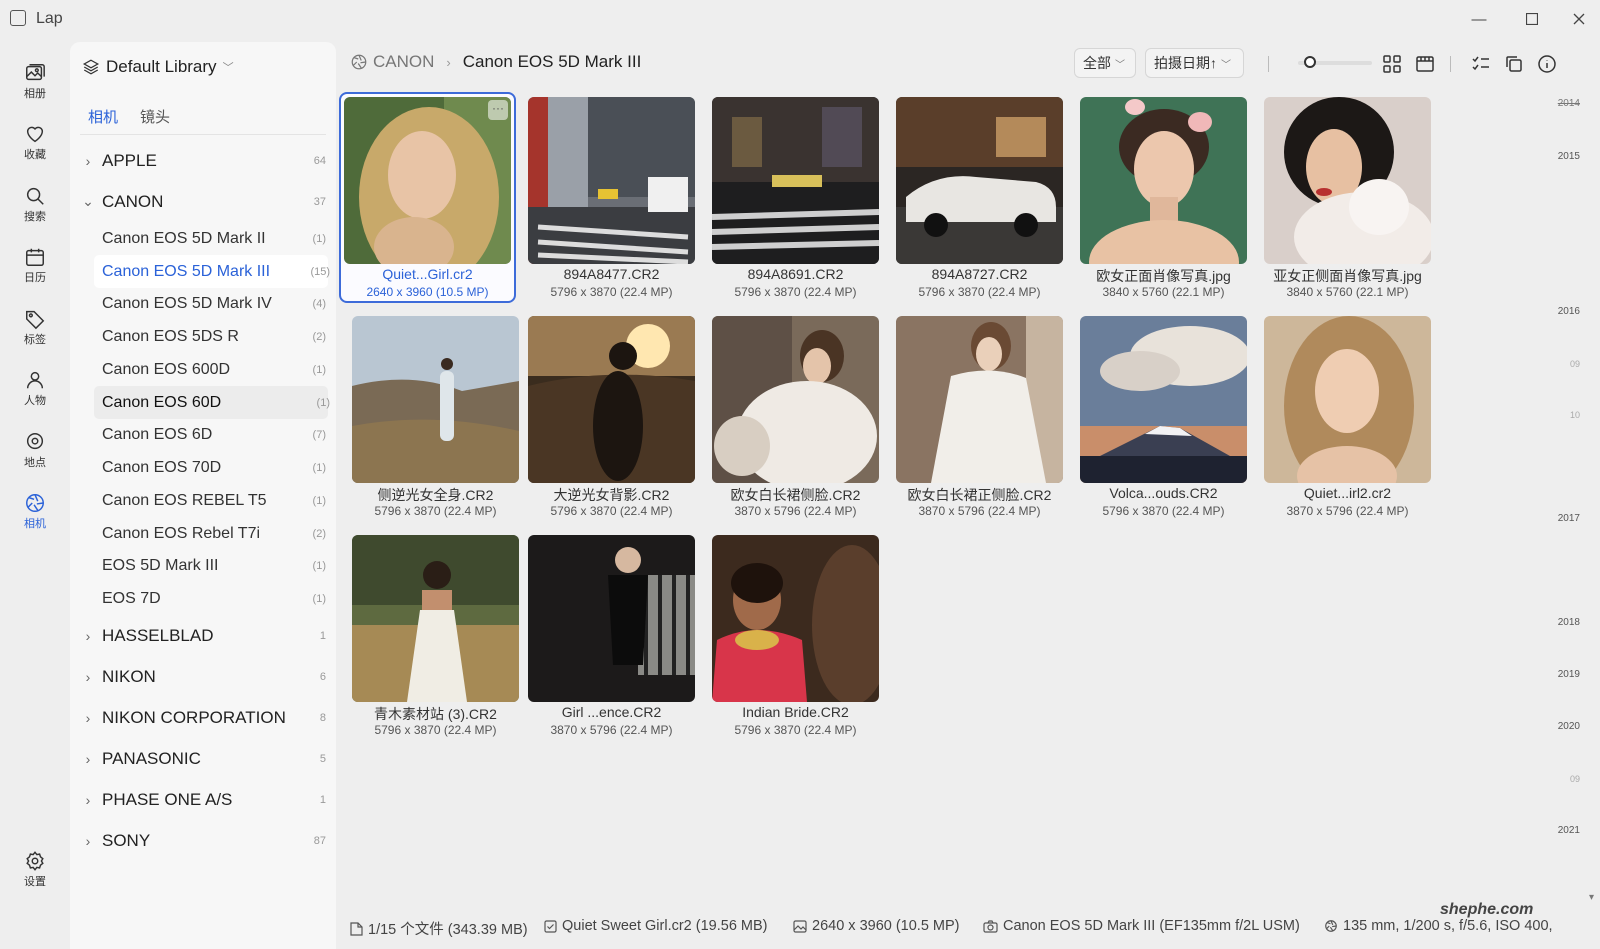 This screenshot has width=1600, height=949. Describe the element at coordinates (203, 434) in the screenshot. I see `tree-item-eos-6d: Canon EOS 6D (7)` at that location.